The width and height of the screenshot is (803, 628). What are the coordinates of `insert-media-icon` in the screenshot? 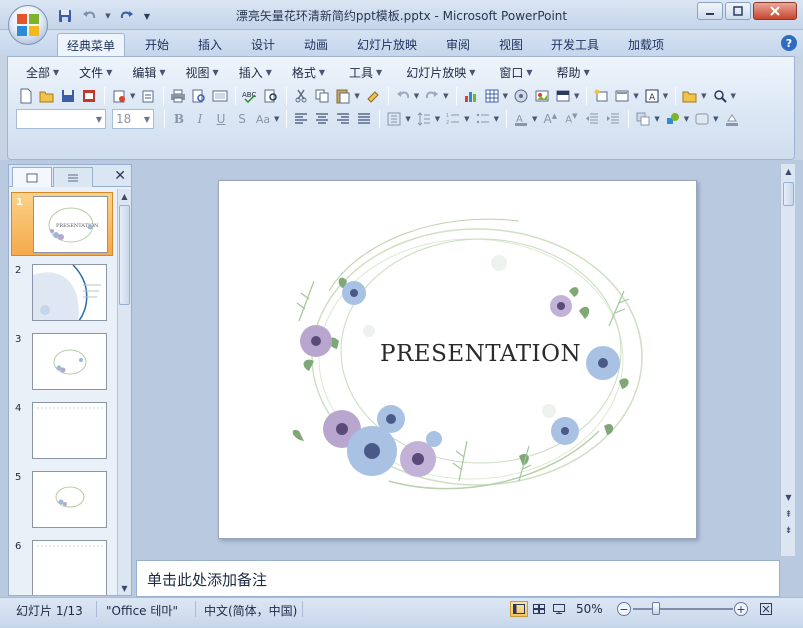 It's located at (521, 96).